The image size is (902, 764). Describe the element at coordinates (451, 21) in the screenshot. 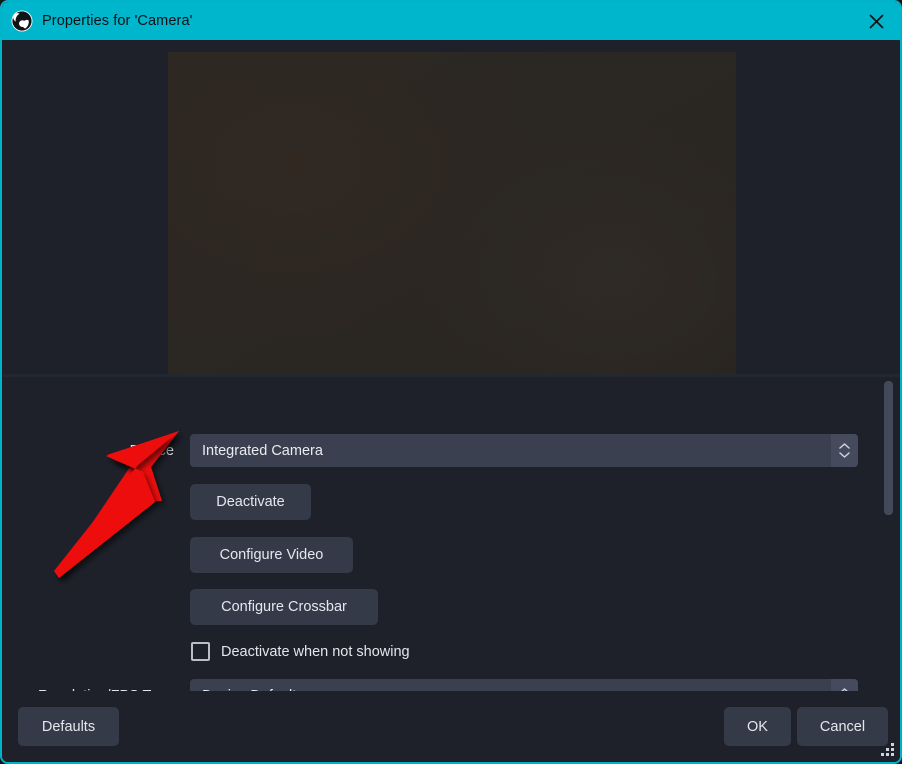

I see `title-bar: Properties for 'Camera'` at that location.